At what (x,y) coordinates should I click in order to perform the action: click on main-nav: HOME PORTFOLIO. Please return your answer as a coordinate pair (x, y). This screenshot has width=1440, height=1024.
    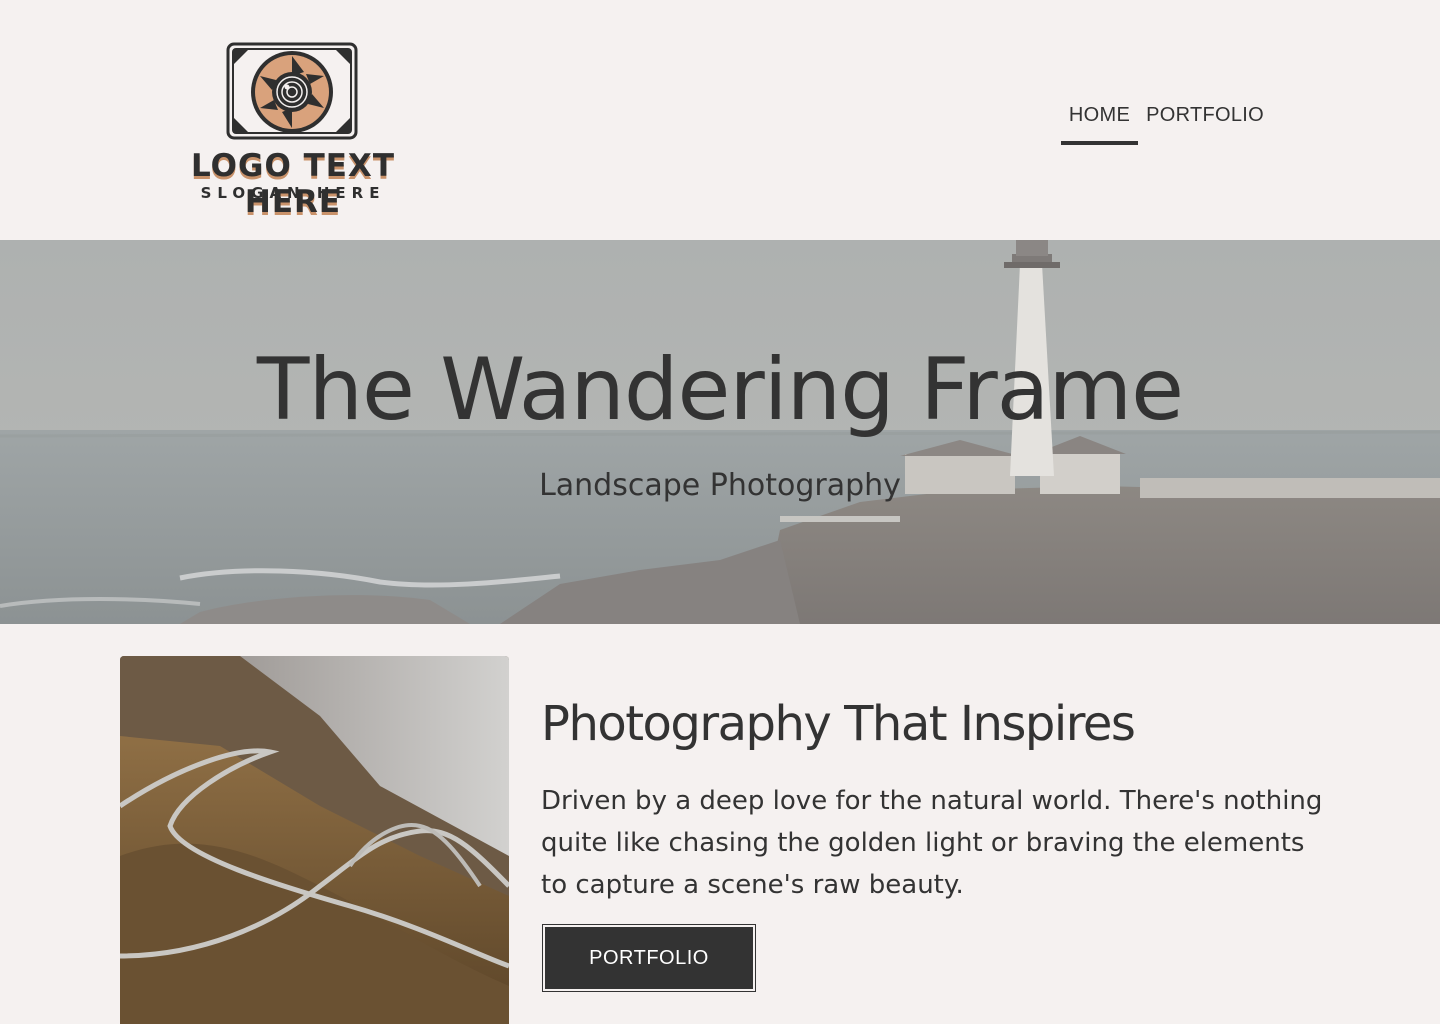
    Looking at the image, I should click on (1166, 122).